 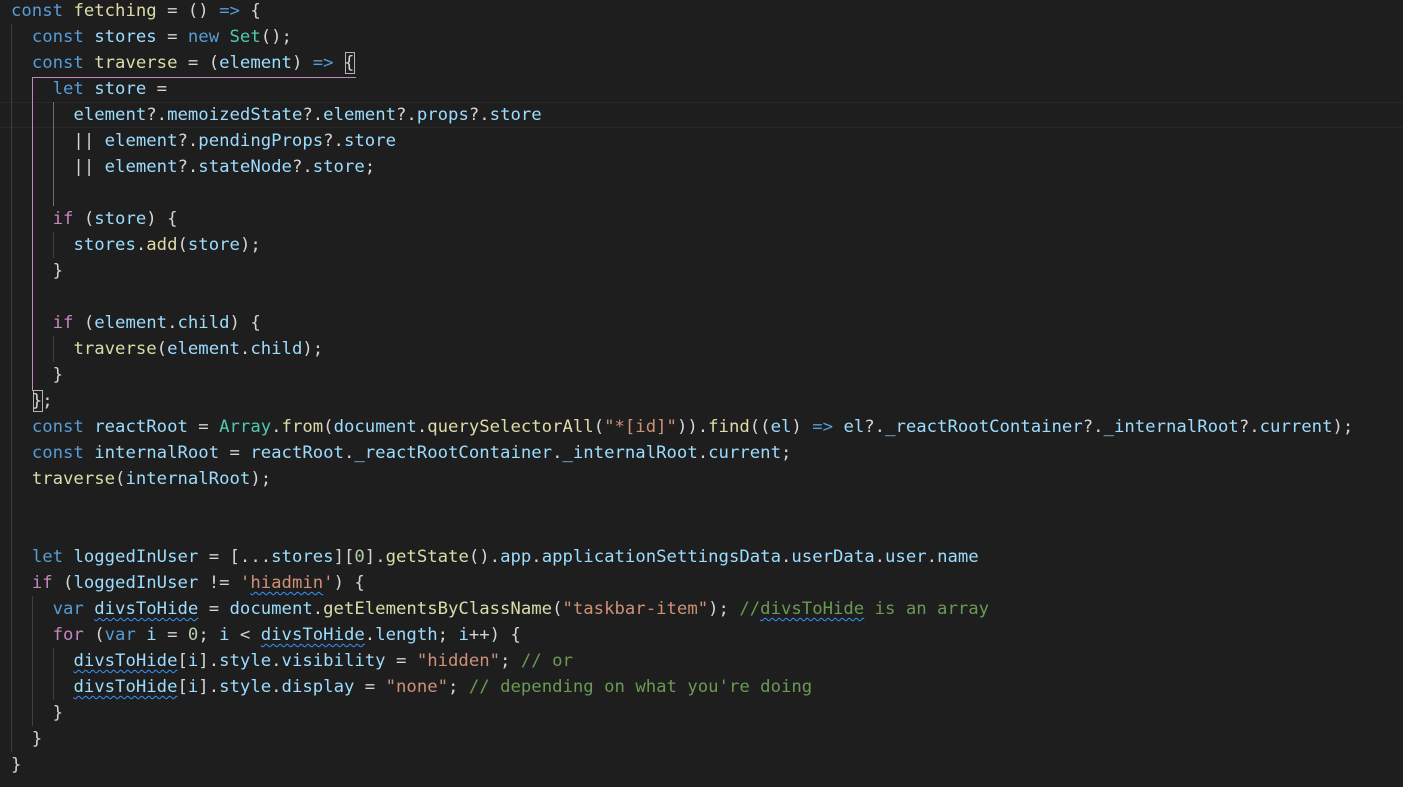 What do you see at coordinates (183, 63) in the screenshot?
I see `code-line: const traverse = (element) => {` at bounding box center [183, 63].